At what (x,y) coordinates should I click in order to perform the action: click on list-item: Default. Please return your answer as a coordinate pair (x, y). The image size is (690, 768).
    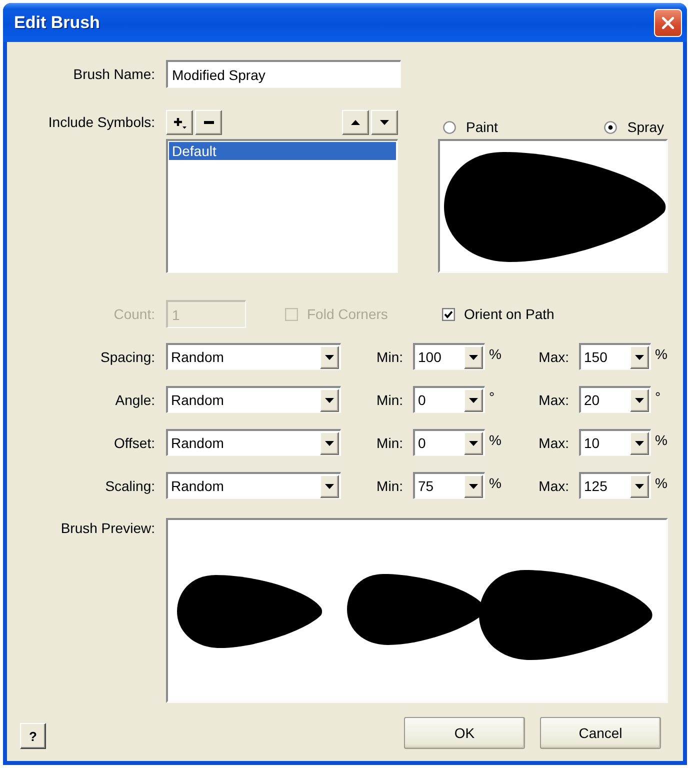
    Looking at the image, I should click on (282, 151).